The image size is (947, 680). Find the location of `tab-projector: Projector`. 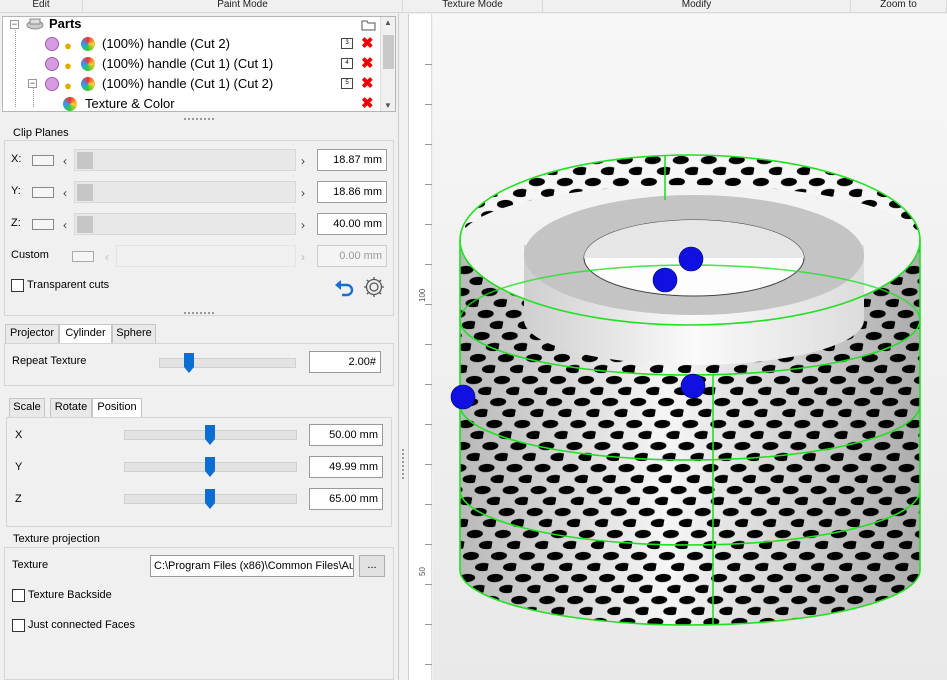

tab-projector: Projector is located at coordinates (32, 333).